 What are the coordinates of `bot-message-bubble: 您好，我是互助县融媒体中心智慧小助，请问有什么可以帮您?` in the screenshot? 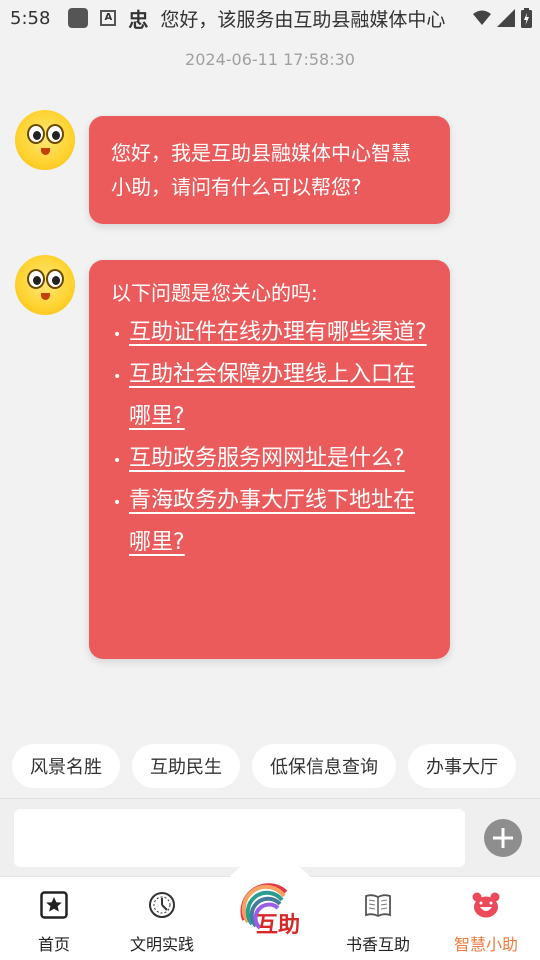 It's located at (269, 170).